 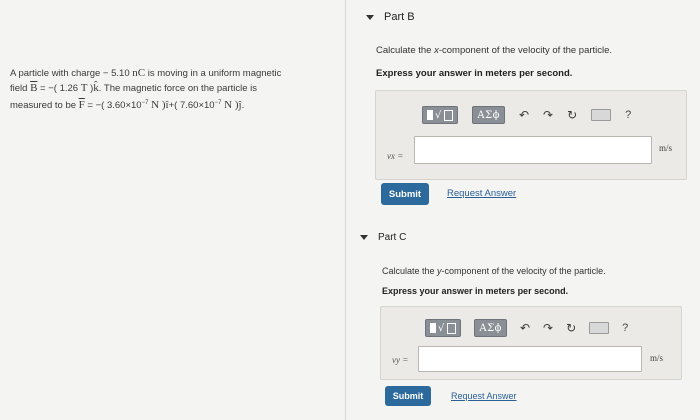 I want to click on part-c-submit-button: Submit, so click(x=408, y=396).